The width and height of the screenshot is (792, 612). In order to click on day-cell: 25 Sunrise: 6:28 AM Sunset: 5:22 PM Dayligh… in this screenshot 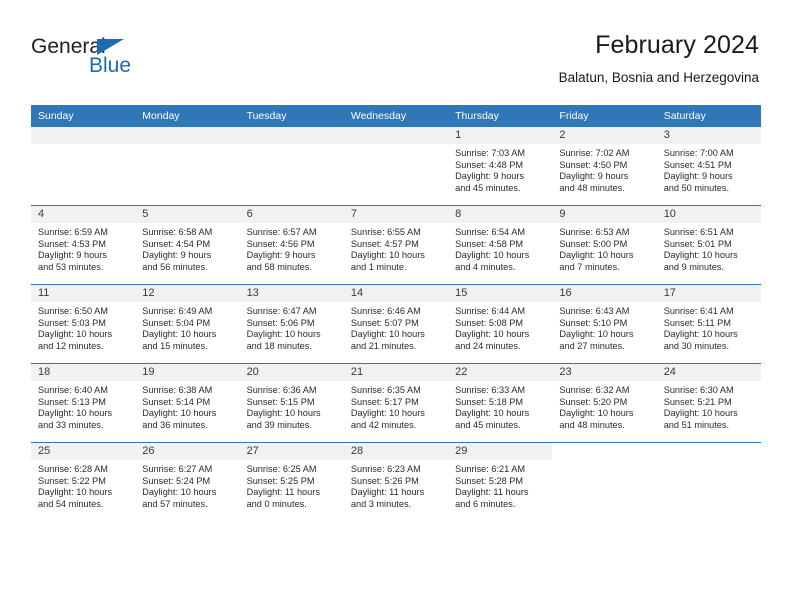, I will do `click(83, 481)`.